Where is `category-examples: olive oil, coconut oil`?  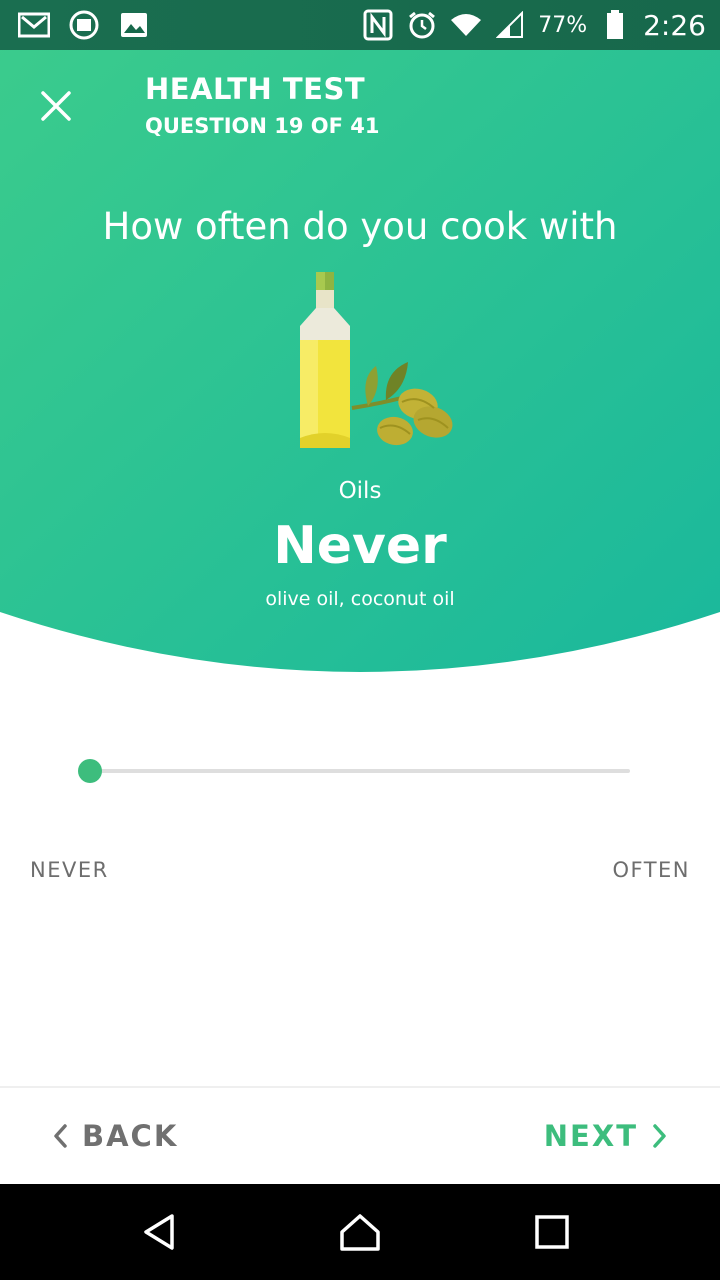
category-examples: olive oil, coconut oil is located at coordinates (360, 599).